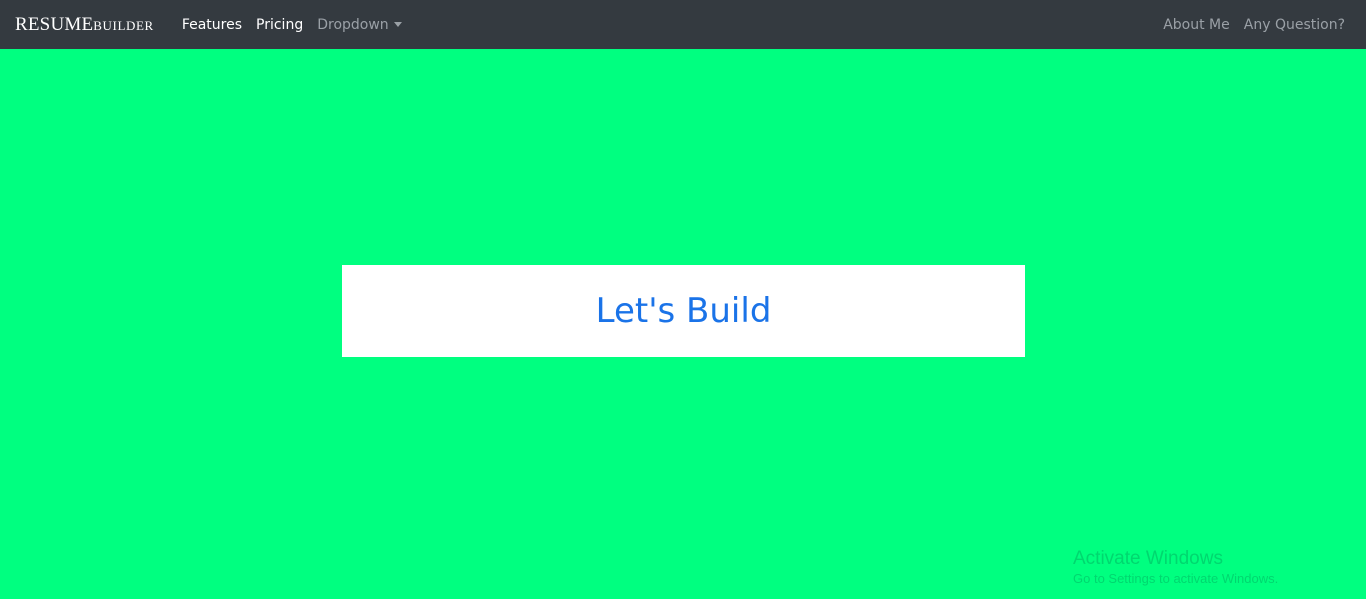 Image resolution: width=1366 pixels, height=599 pixels. I want to click on watermark-title: Activate Windows, so click(1148, 558).